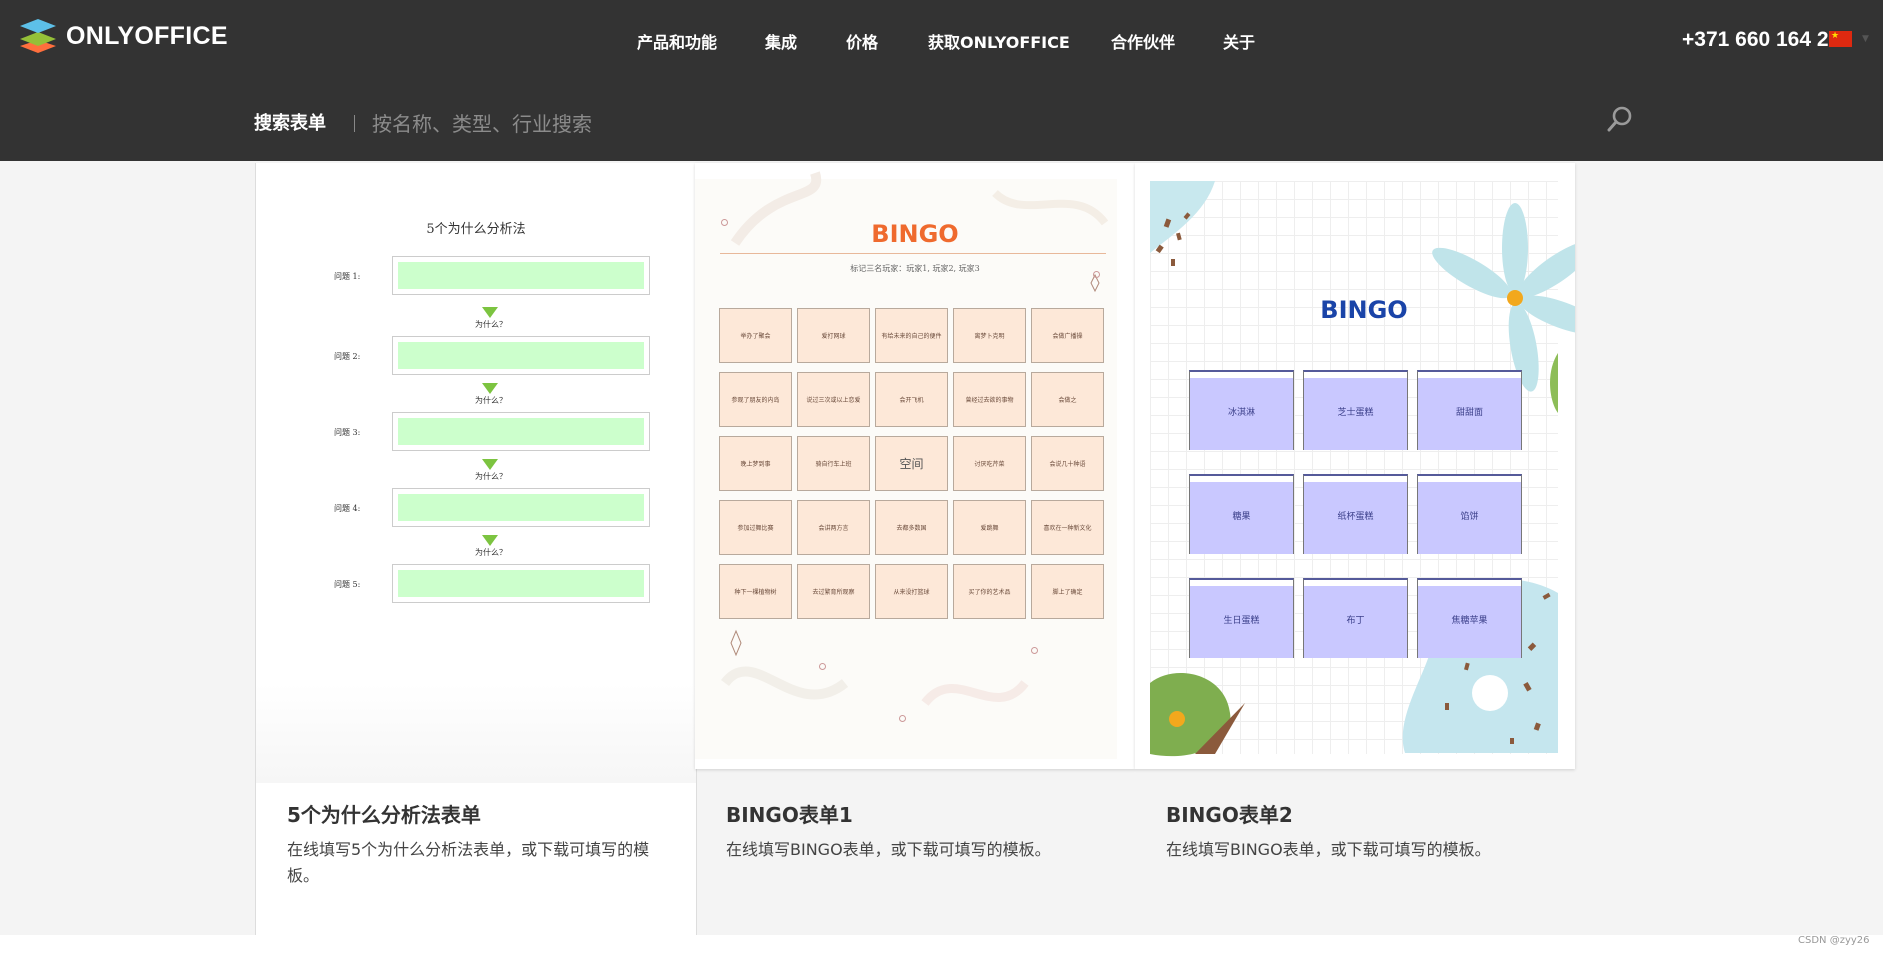 This screenshot has width=1883, height=955. Describe the element at coordinates (781, 43) in the screenshot. I see `nav-item-integration: 集成` at that location.